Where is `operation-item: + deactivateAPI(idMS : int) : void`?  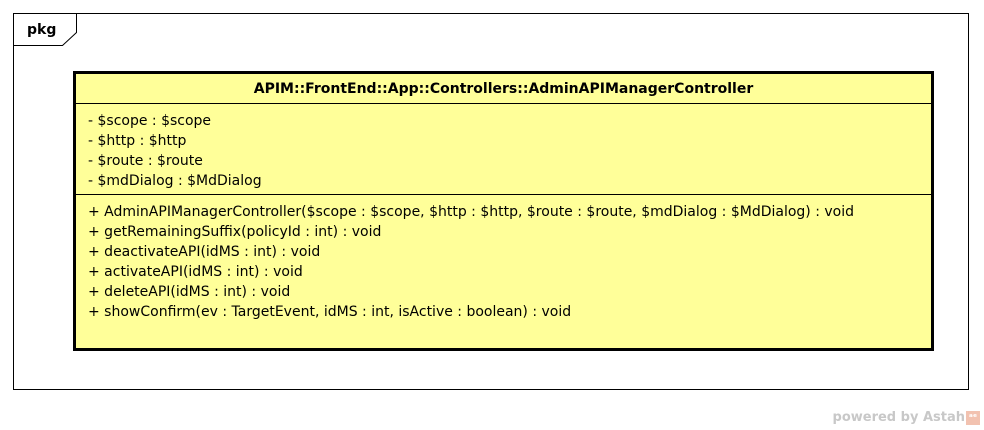 operation-item: + deactivateAPI(idMS : int) : void is located at coordinates (204, 252).